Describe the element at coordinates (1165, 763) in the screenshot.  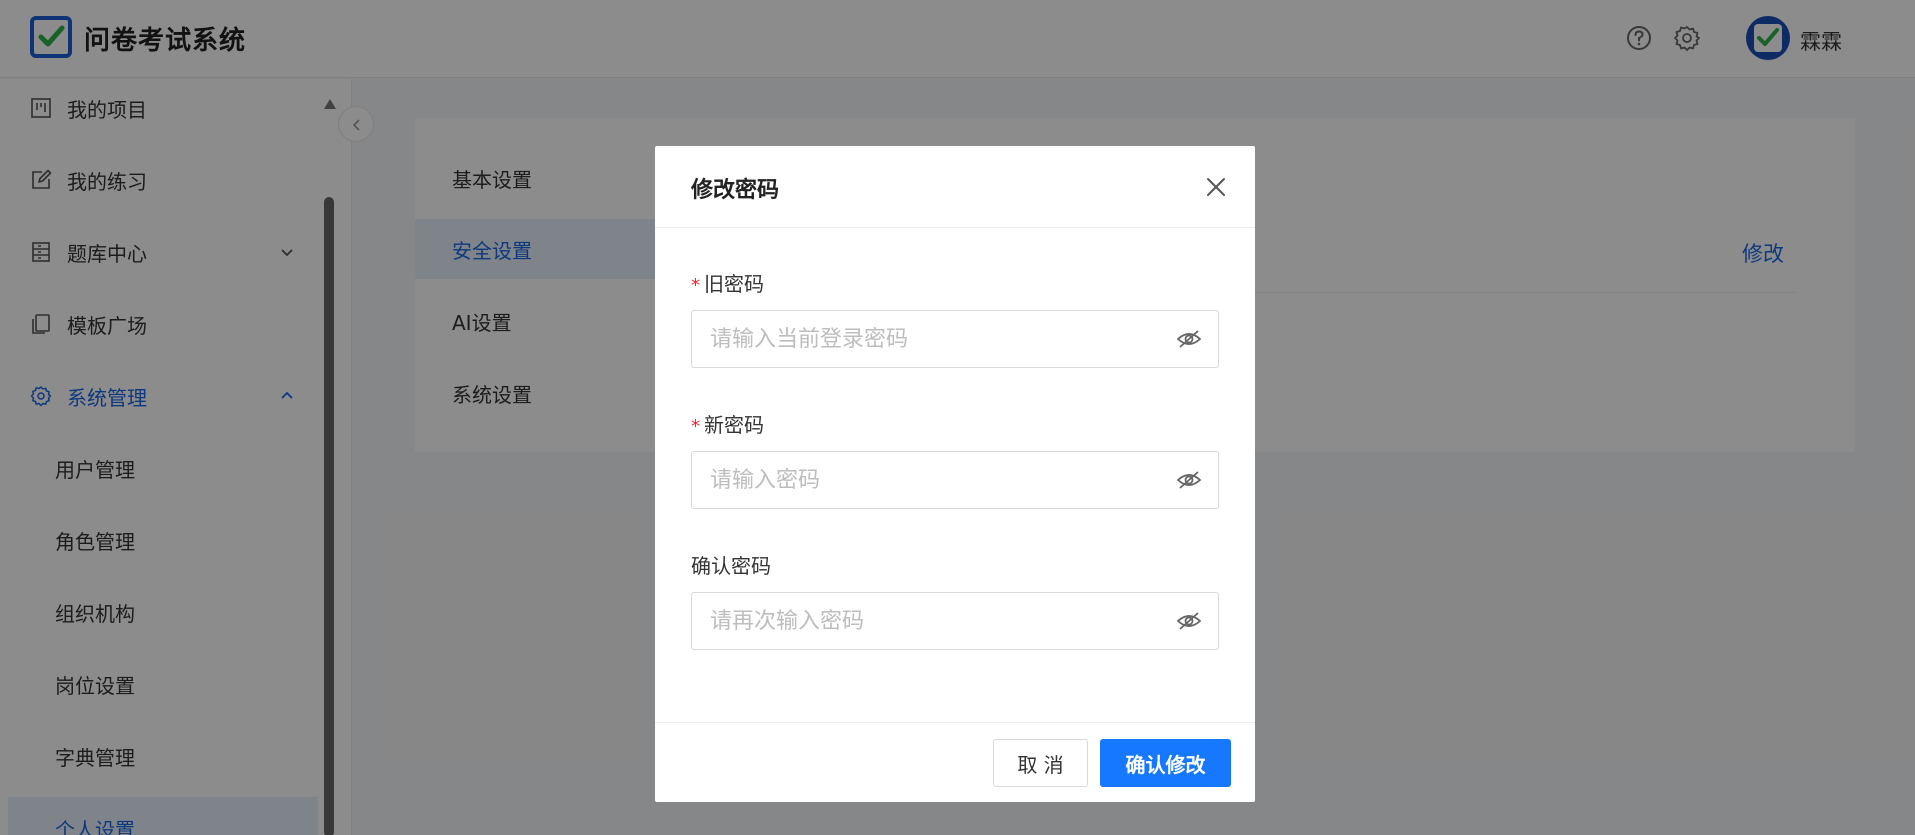
I see `confirm-change-button: 确认修改` at that location.